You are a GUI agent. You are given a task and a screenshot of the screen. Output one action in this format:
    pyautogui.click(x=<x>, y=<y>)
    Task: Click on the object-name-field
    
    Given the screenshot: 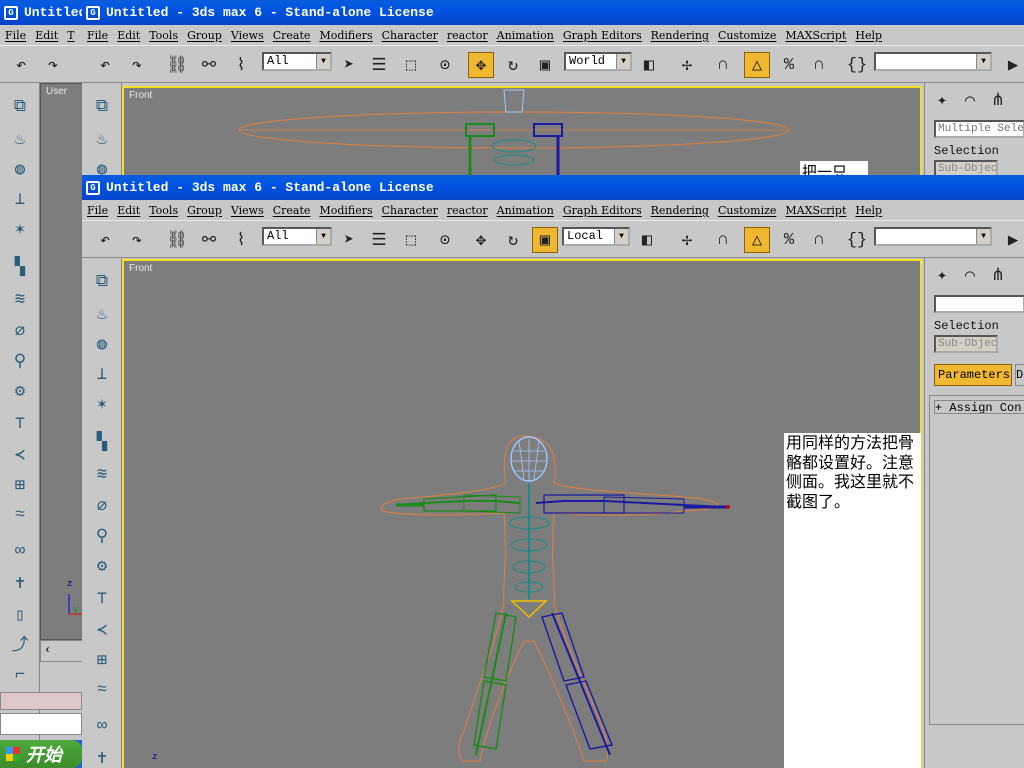 What is the action you would take?
    pyautogui.click(x=979, y=304)
    